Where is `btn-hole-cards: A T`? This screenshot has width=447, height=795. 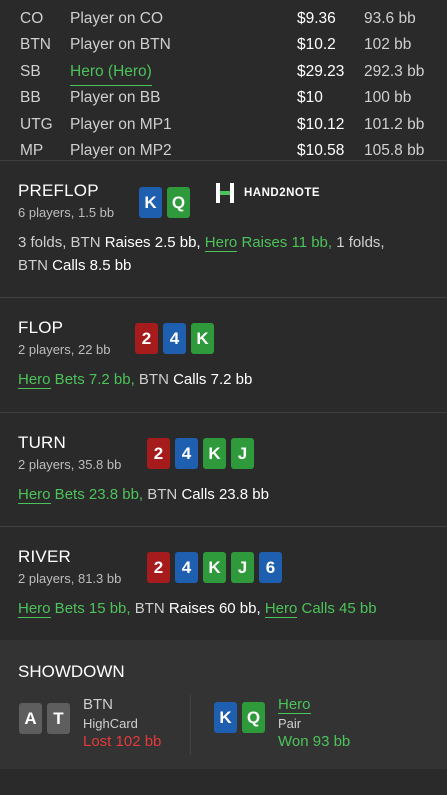
btn-hole-cards: A T is located at coordinates (44, 718).